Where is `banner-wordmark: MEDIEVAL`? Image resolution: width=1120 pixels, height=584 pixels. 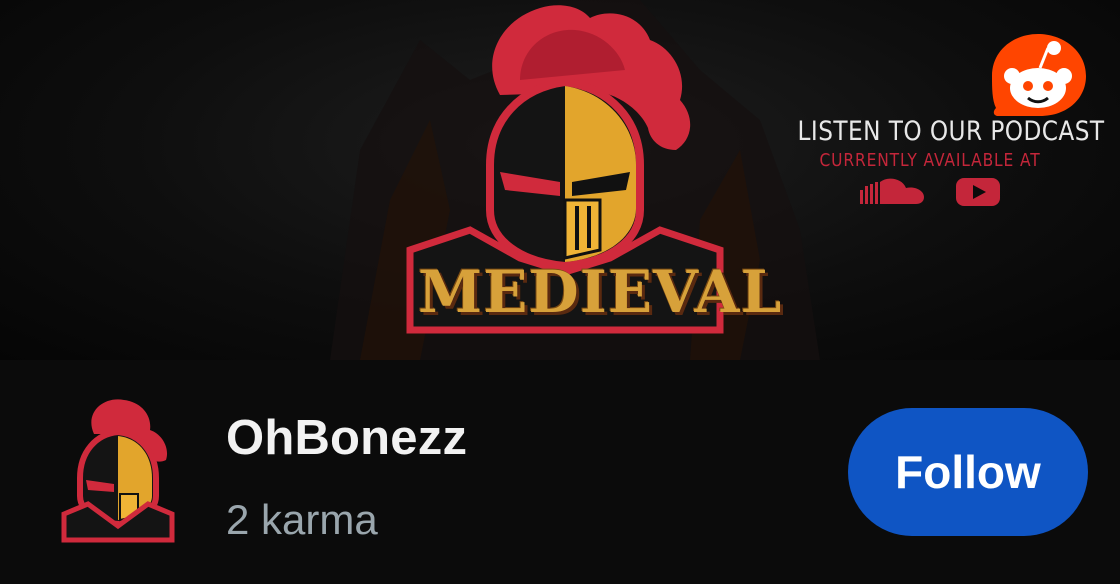
banner-wordmark: MEDIEVAL is located at coordinates (600, 292).